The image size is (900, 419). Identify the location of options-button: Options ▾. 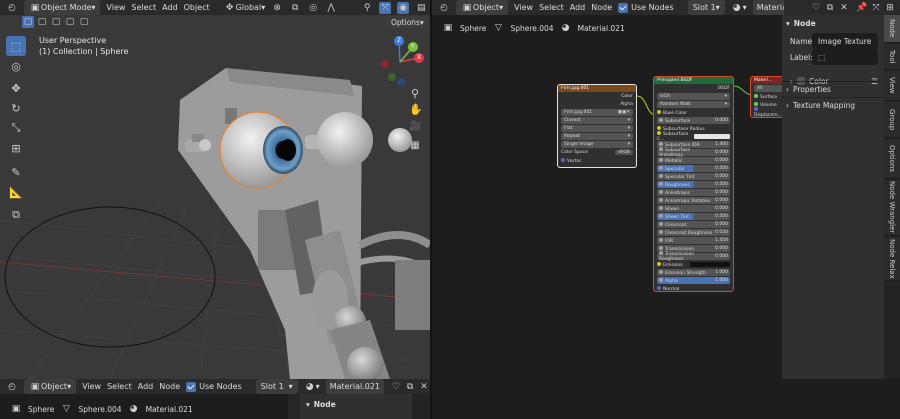
(407, 22).